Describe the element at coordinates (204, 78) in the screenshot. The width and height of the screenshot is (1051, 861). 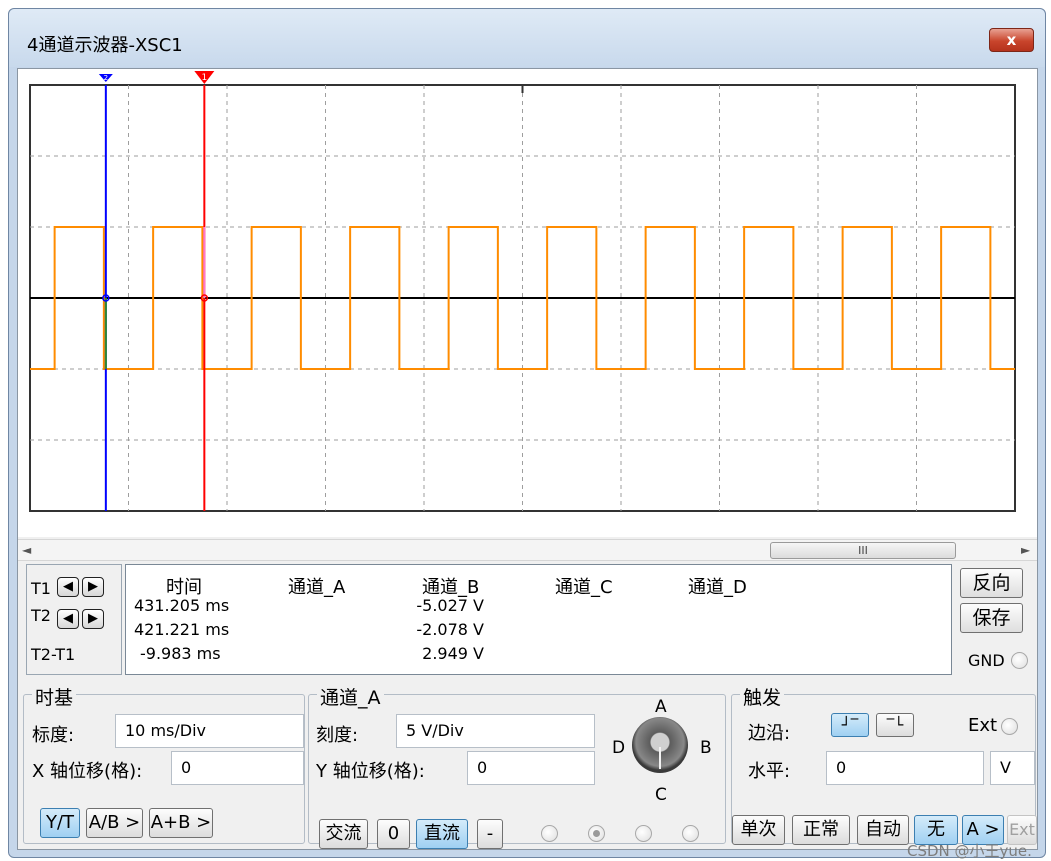
I see `cursor-1-marker-label: 1` at that location.